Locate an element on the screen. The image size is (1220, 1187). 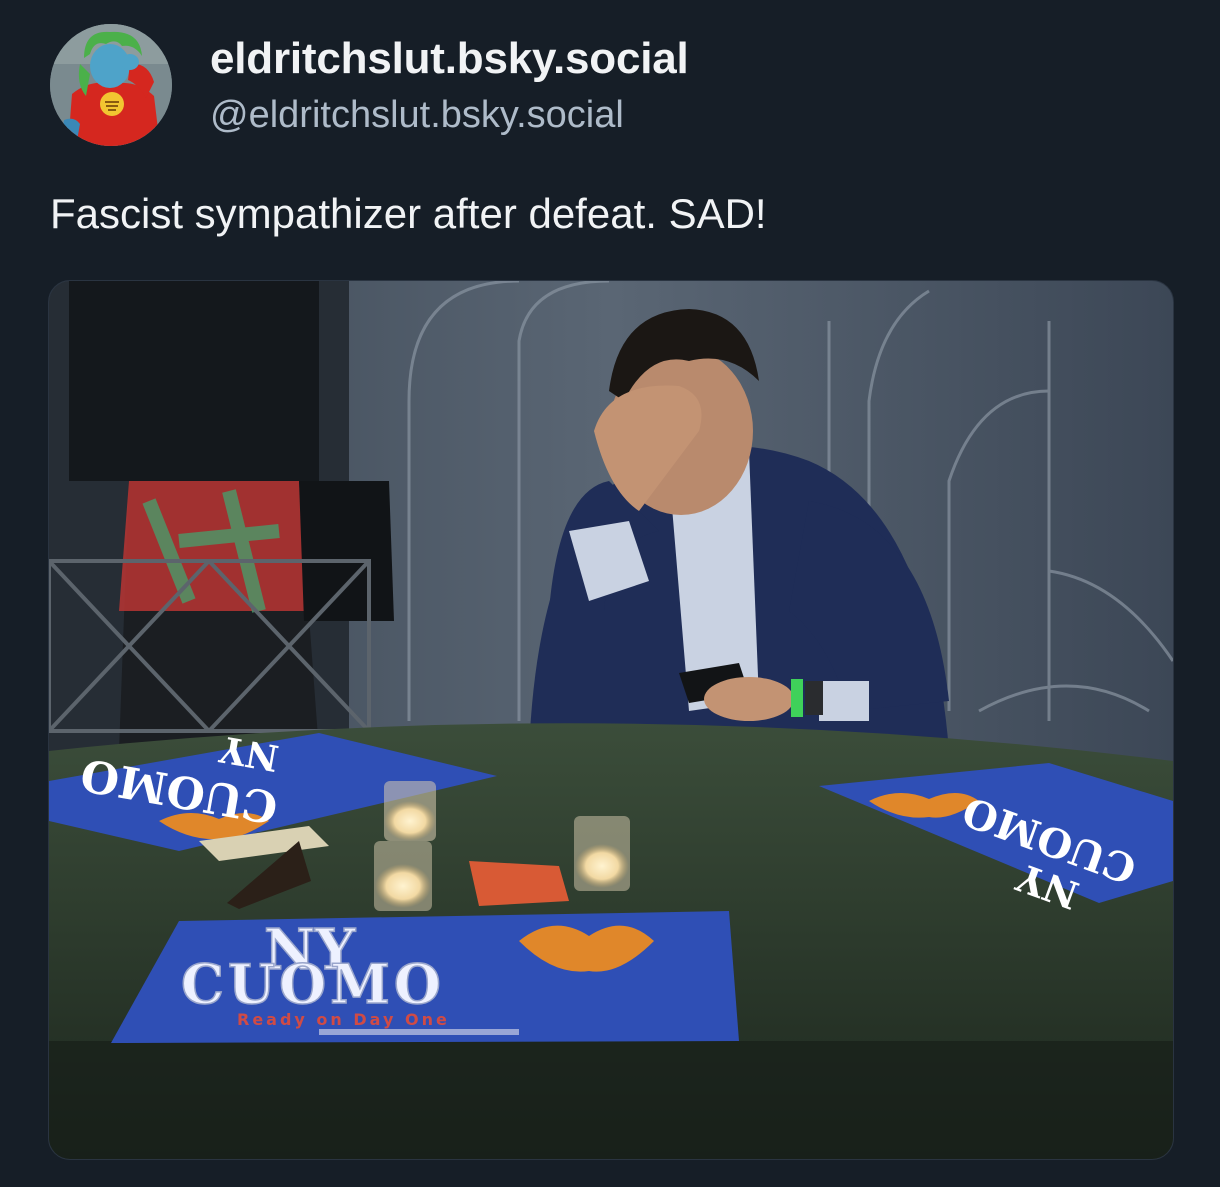
post-text: Fascist sympathizer after defeat. SAD! is located at coordinates (408, 213).